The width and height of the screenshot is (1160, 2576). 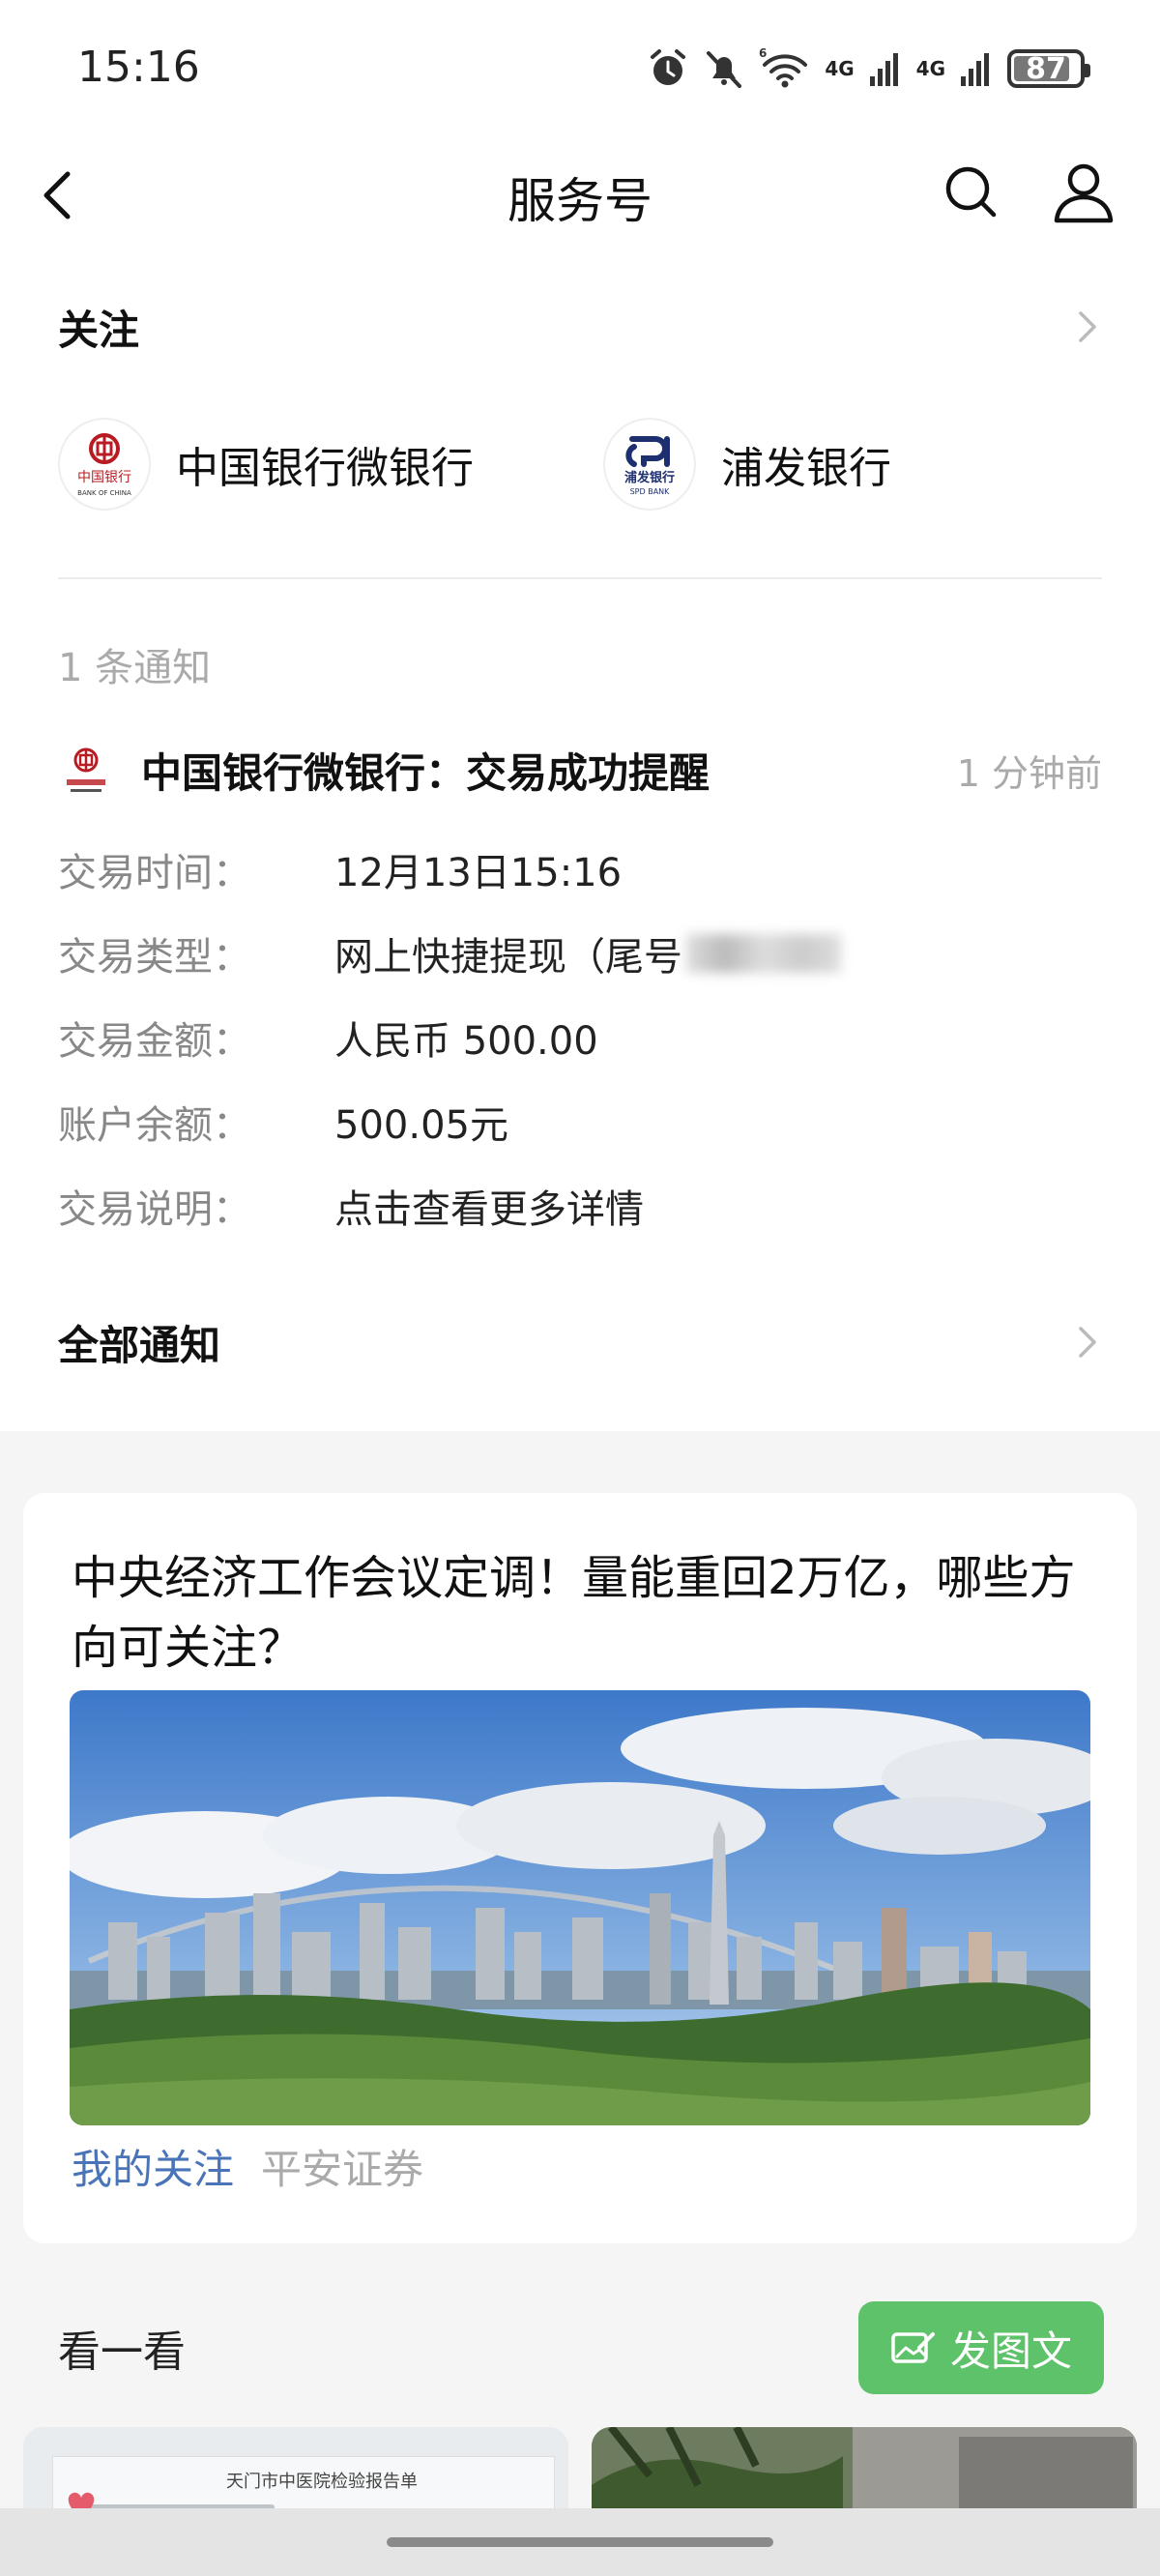 I want to click on boc-mini-logo-icon, so click(x=86, y=769).